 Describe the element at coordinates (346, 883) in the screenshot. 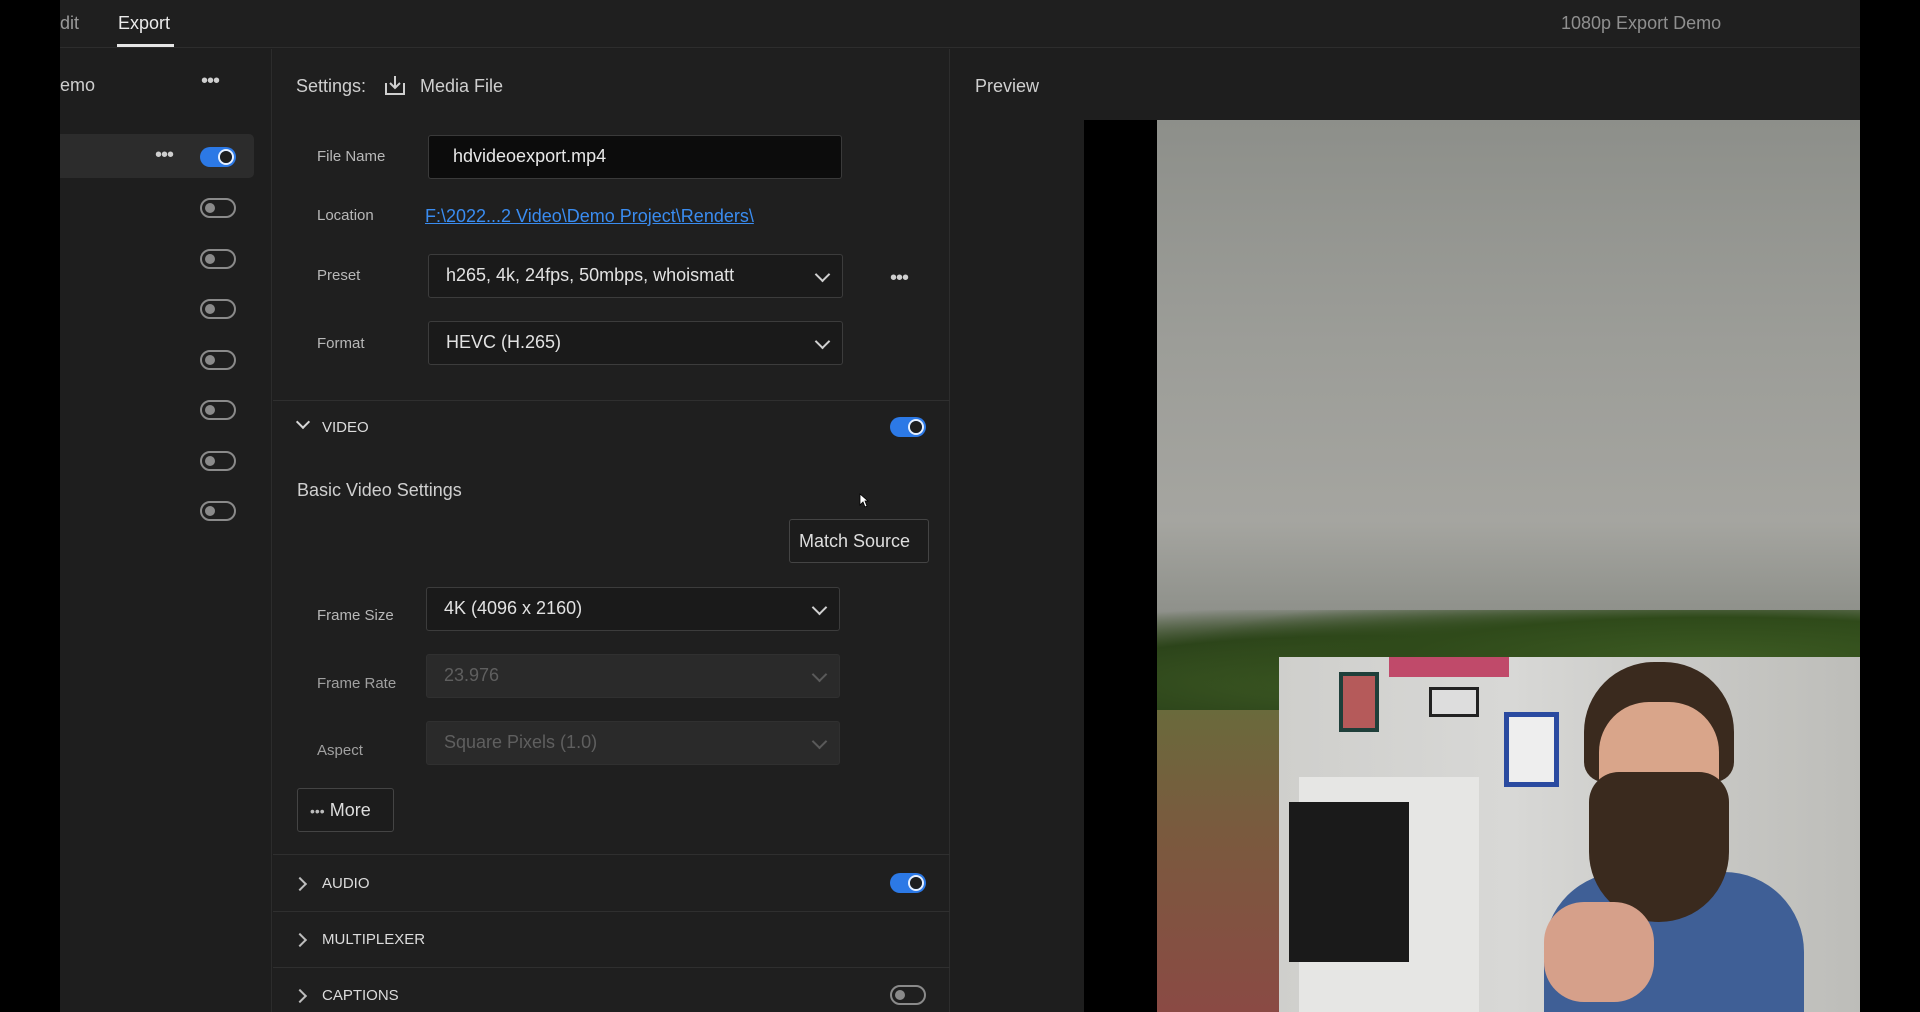

I see `audio-section-title: AUDIO` at that location.